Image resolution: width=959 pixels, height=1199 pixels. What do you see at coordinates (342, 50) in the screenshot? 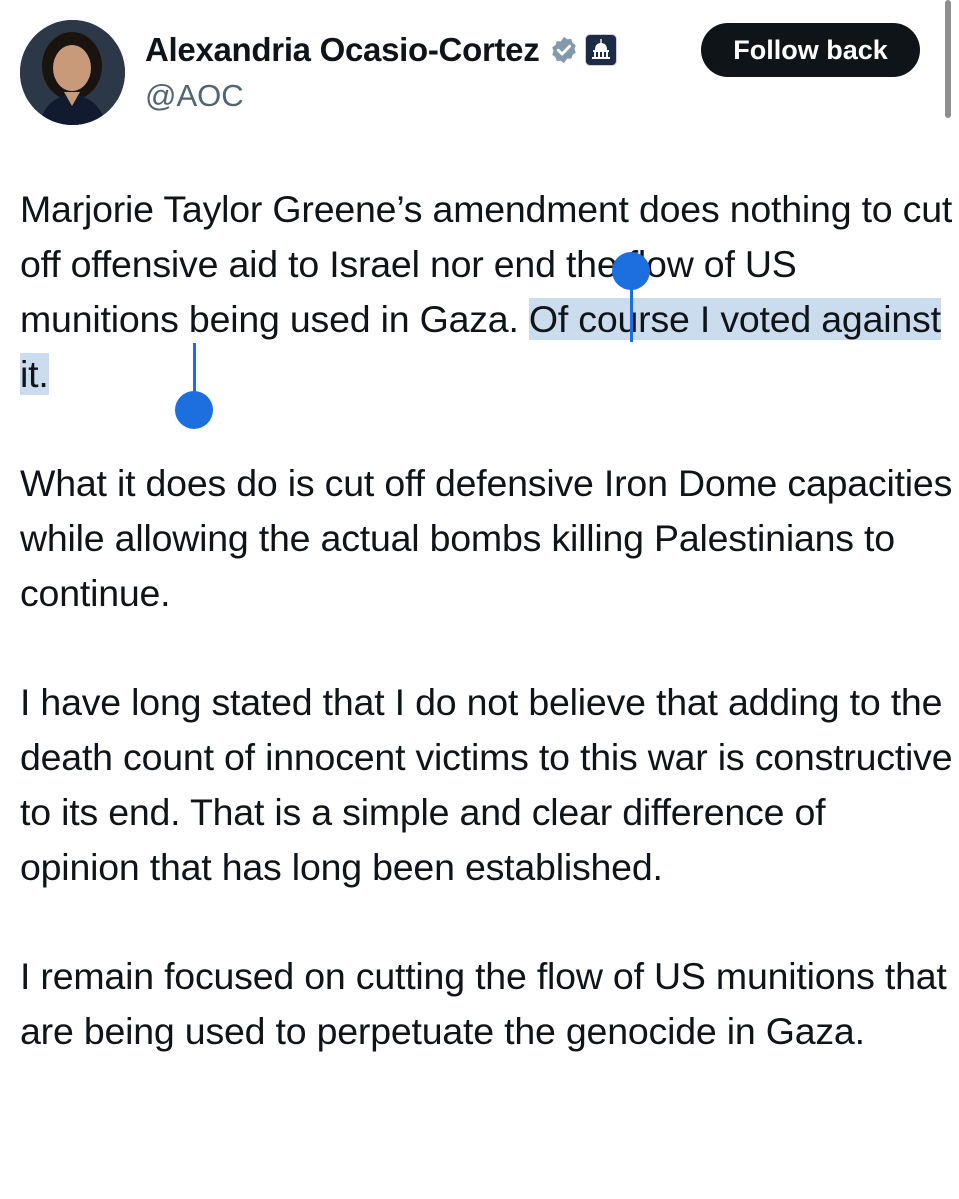
I see `author-name: Alexandria Ocasio-Cortez` at bounding box center [342, 50].